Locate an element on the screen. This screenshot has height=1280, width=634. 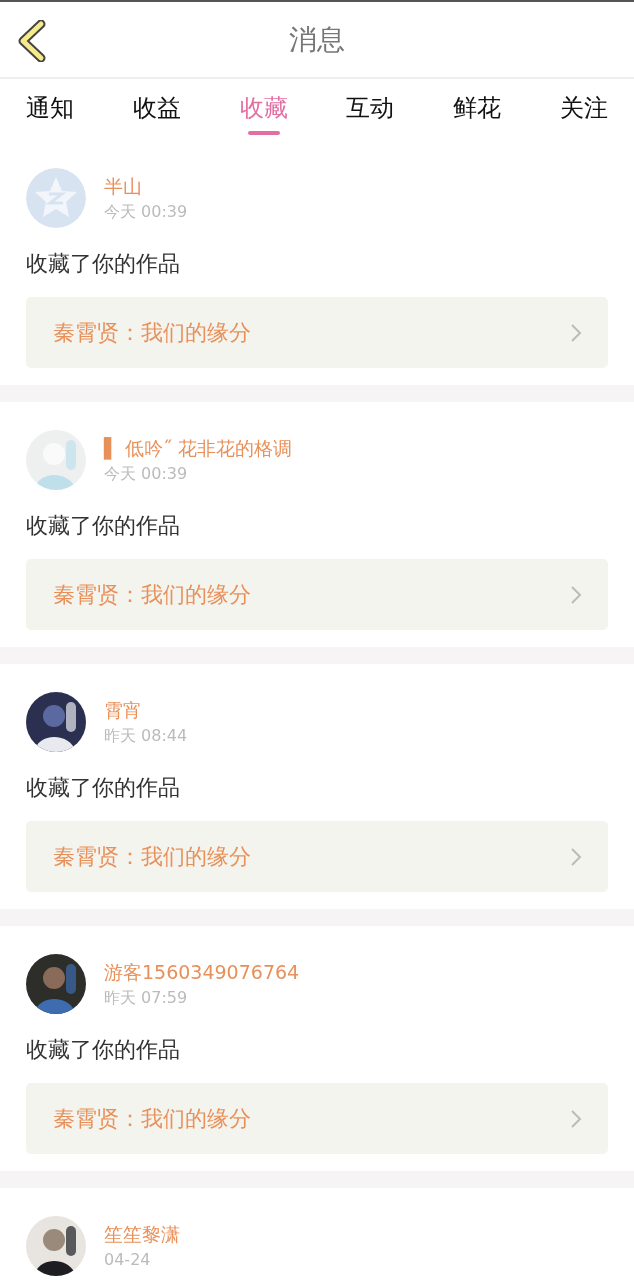
user-name: 霄宵 is located at coordinates (146, 710).